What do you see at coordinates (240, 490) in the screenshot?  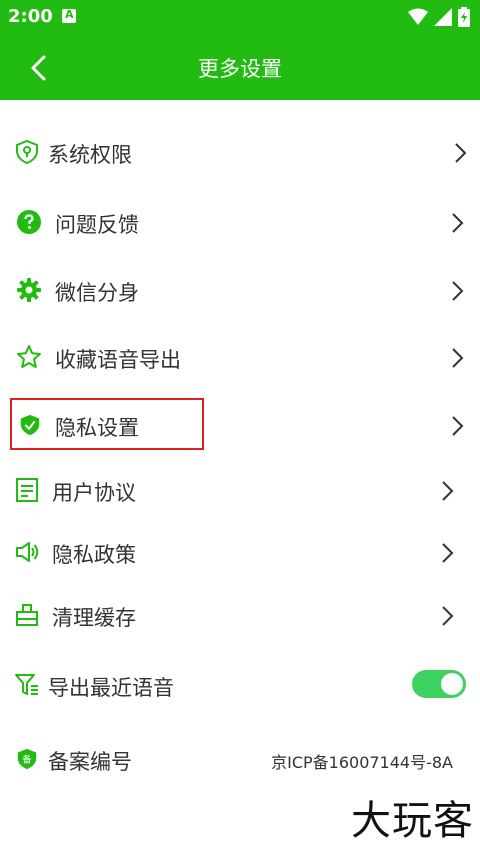 I see `setting-item-user-agreement: 用户协议` at bounding box center [240, 490].